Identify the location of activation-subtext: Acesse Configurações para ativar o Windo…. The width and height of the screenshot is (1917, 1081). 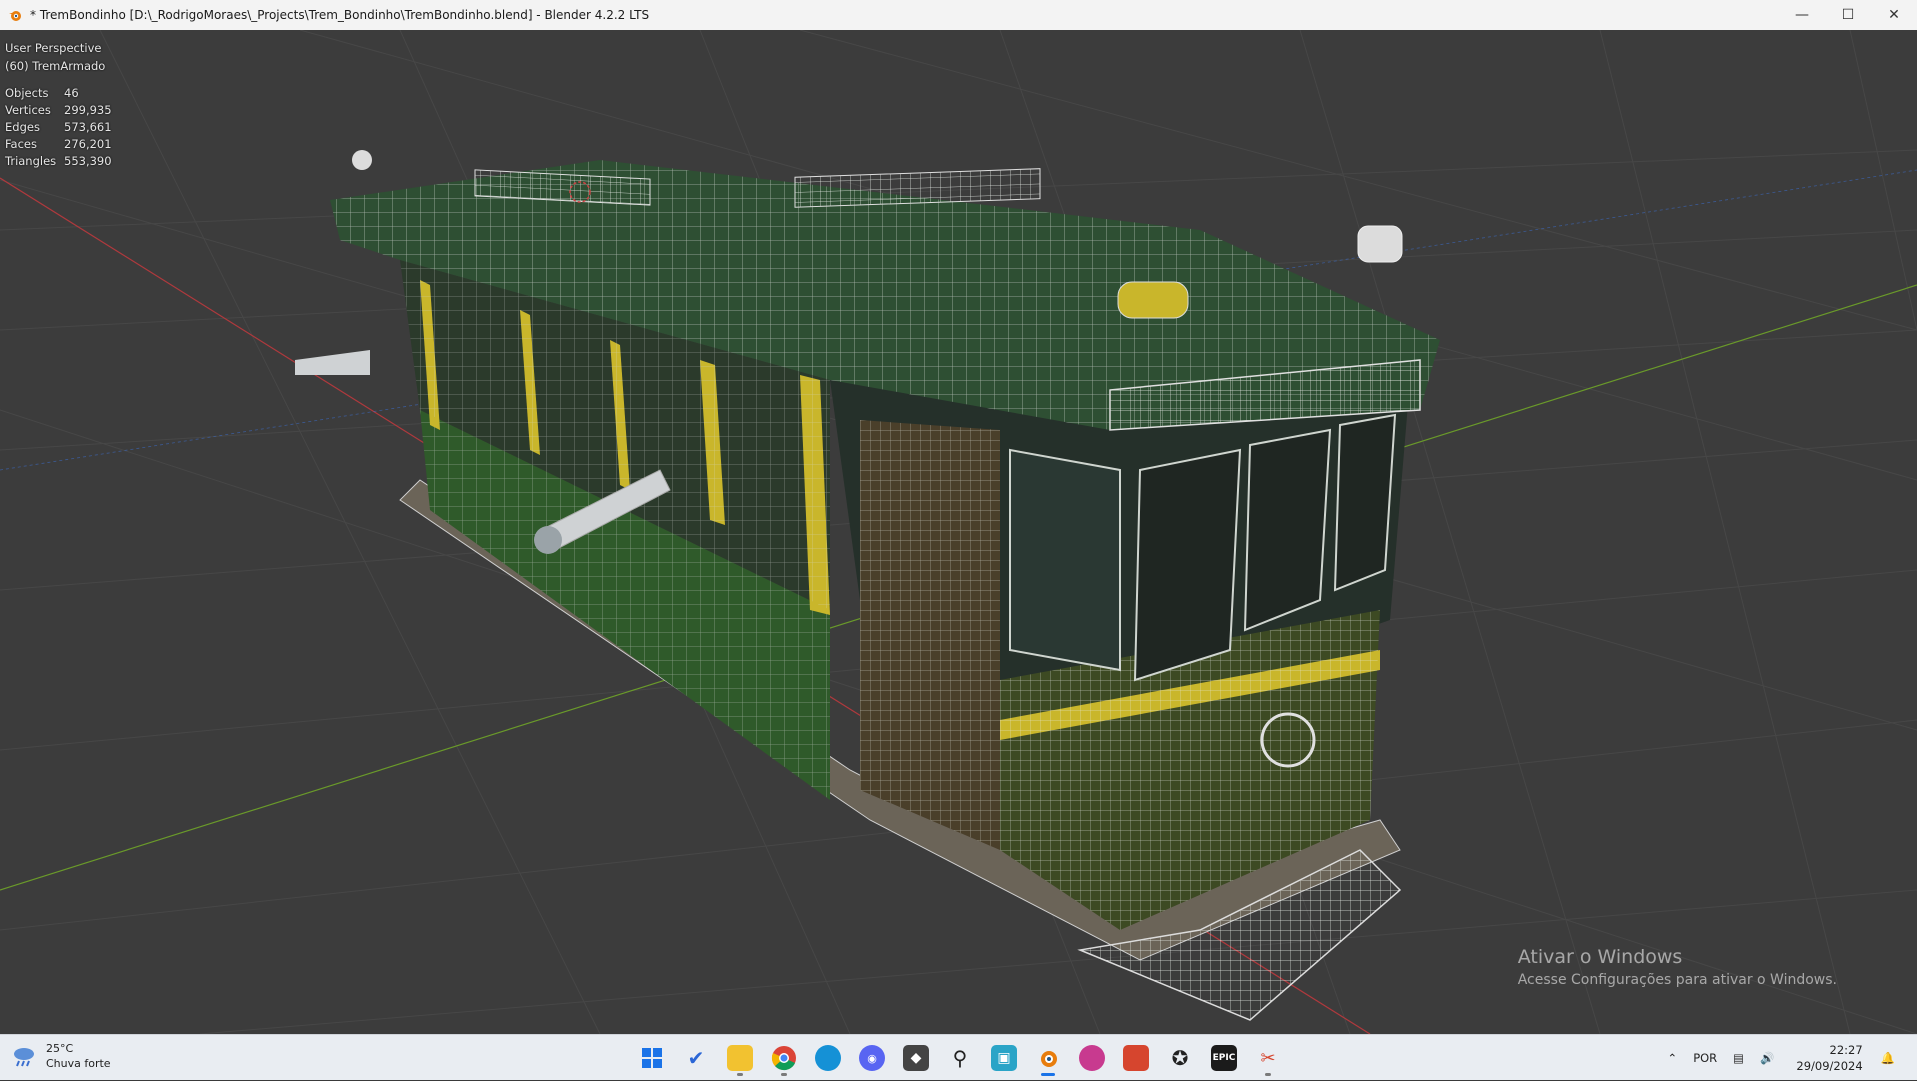
(1677, 980).